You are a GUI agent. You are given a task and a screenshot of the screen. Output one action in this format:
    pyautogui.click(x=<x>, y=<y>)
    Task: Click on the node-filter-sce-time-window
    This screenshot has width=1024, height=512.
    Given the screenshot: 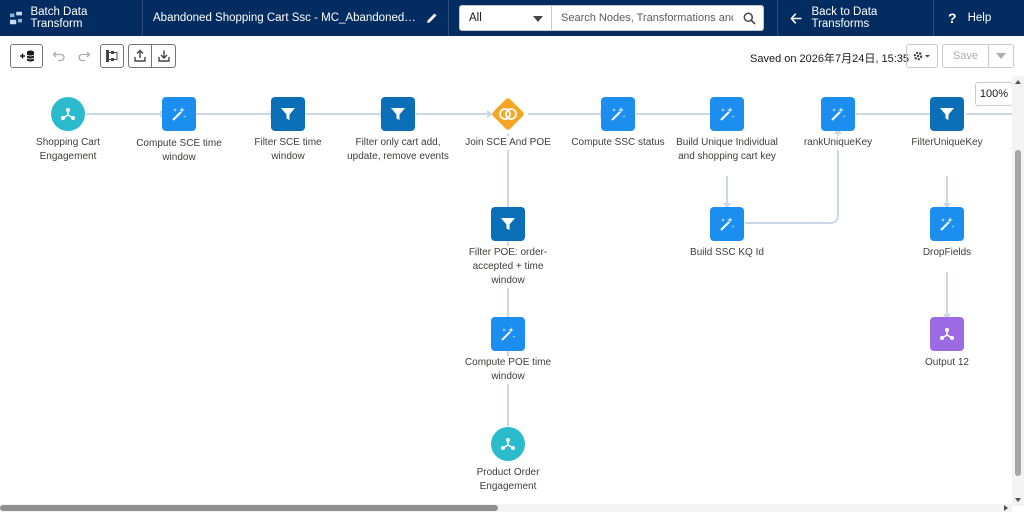 What is the action you would take?
    pyautogui.click(x=288, y=114)
    